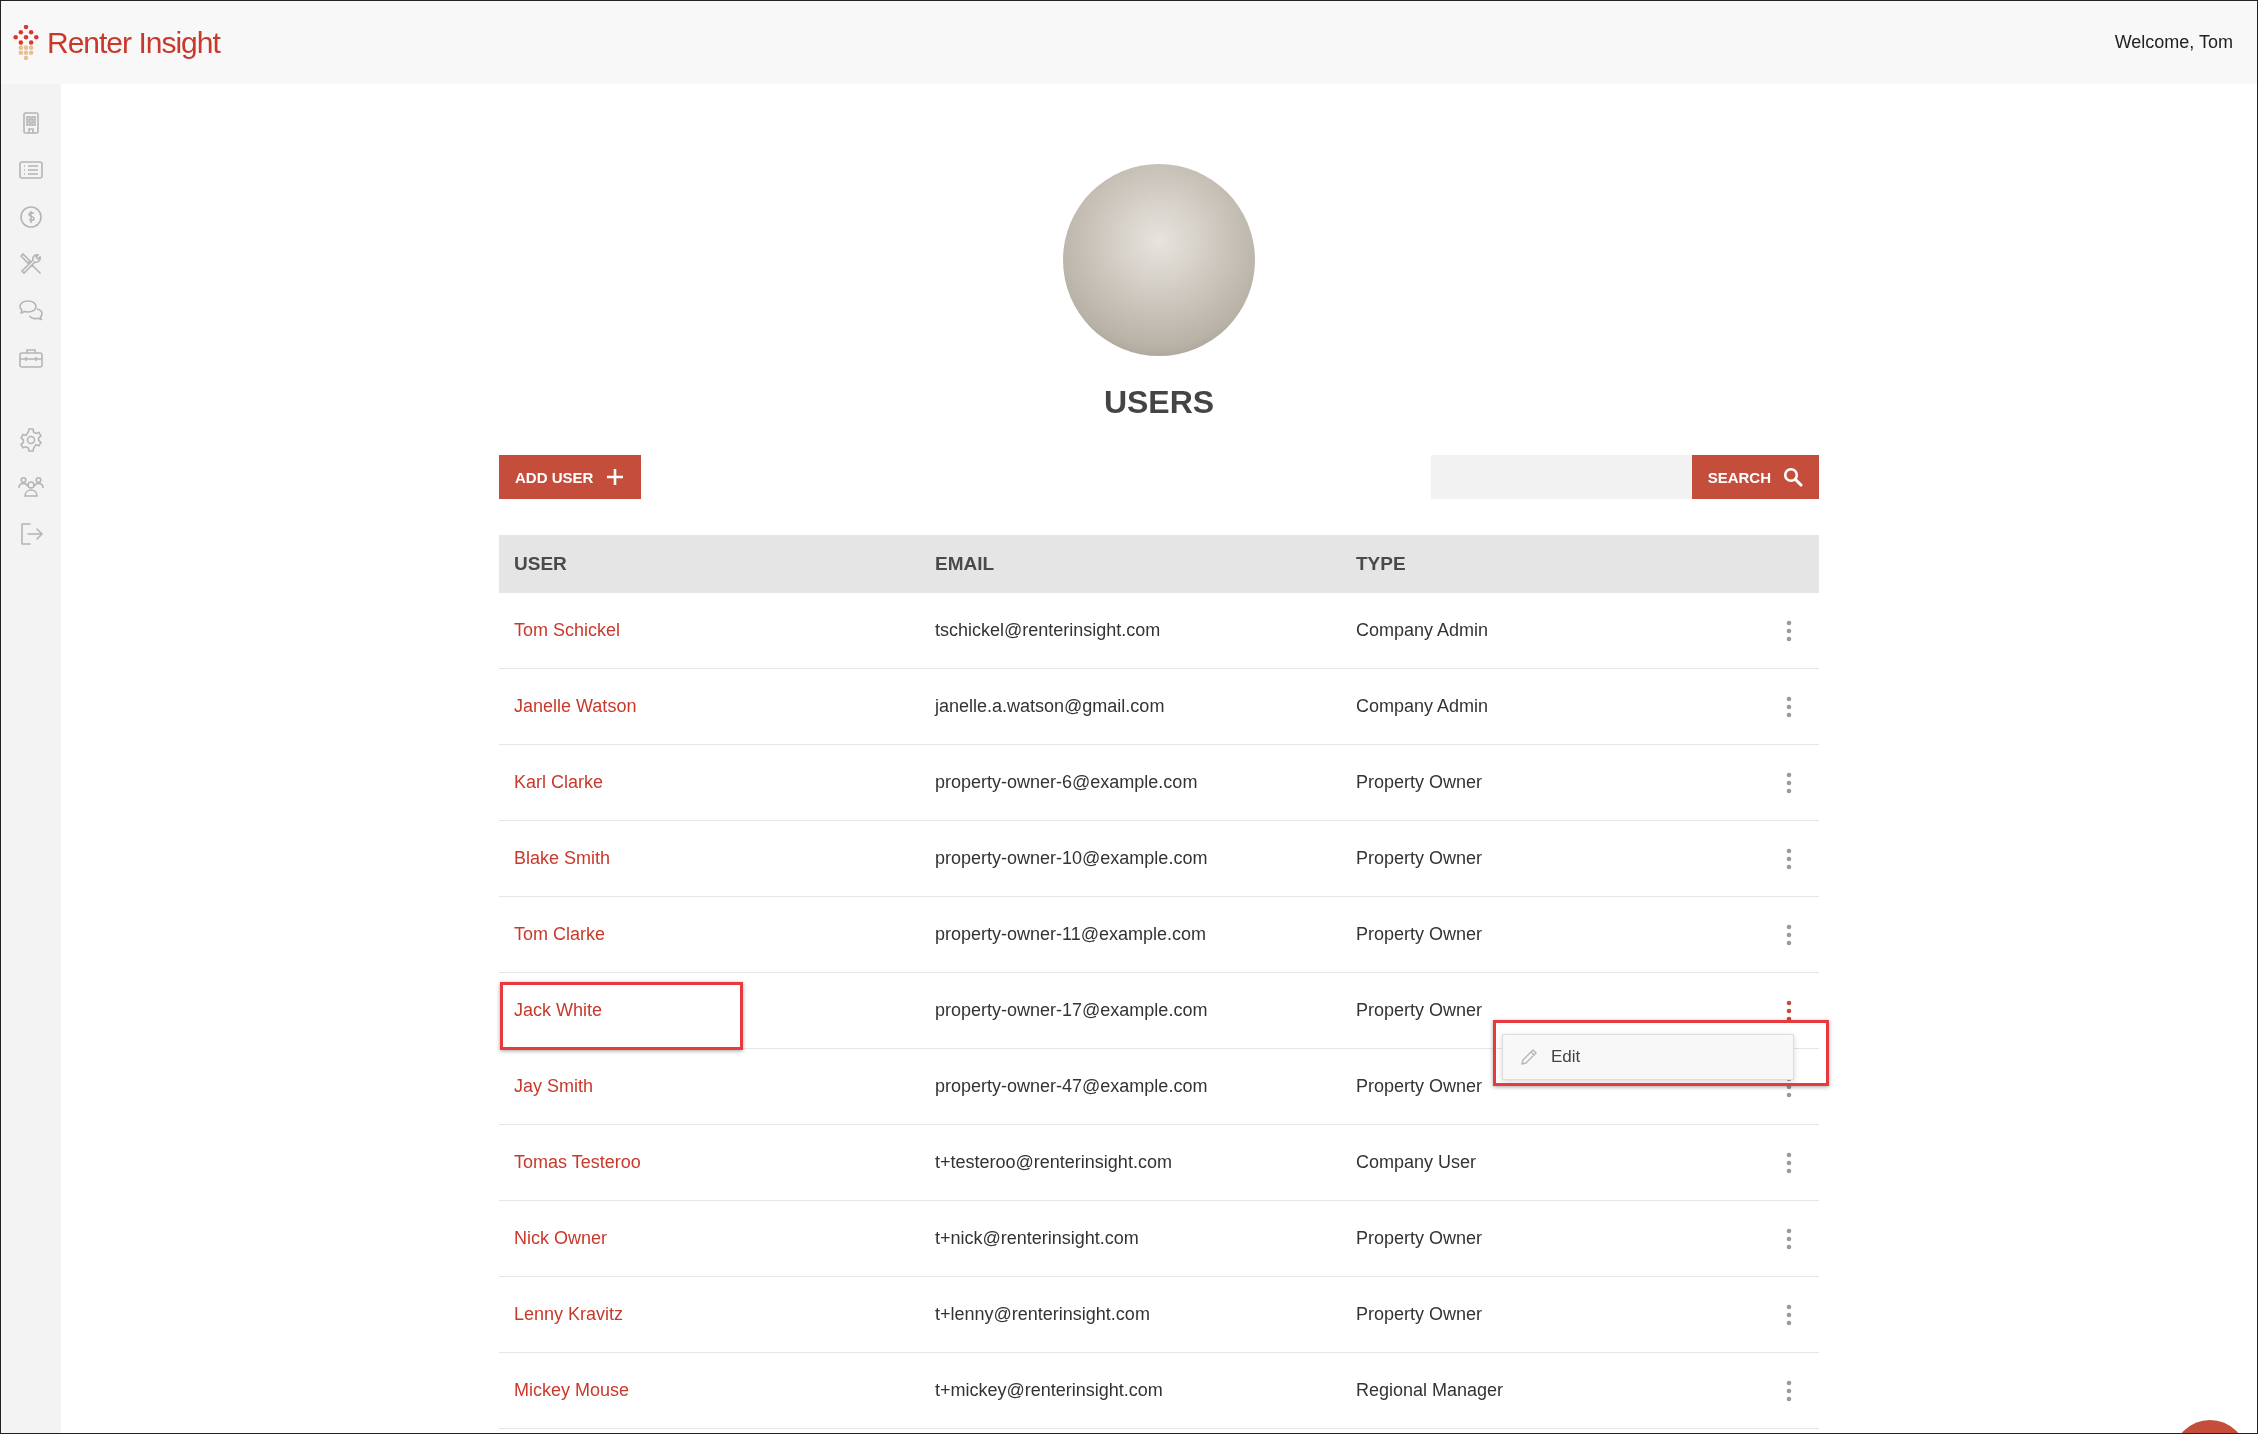 The width and height of the screenshot is (2258, 1434). What do you see at coordinates (31, 534) in the screenshot?
I see `logout-icon` at bounding box center [31, 534].